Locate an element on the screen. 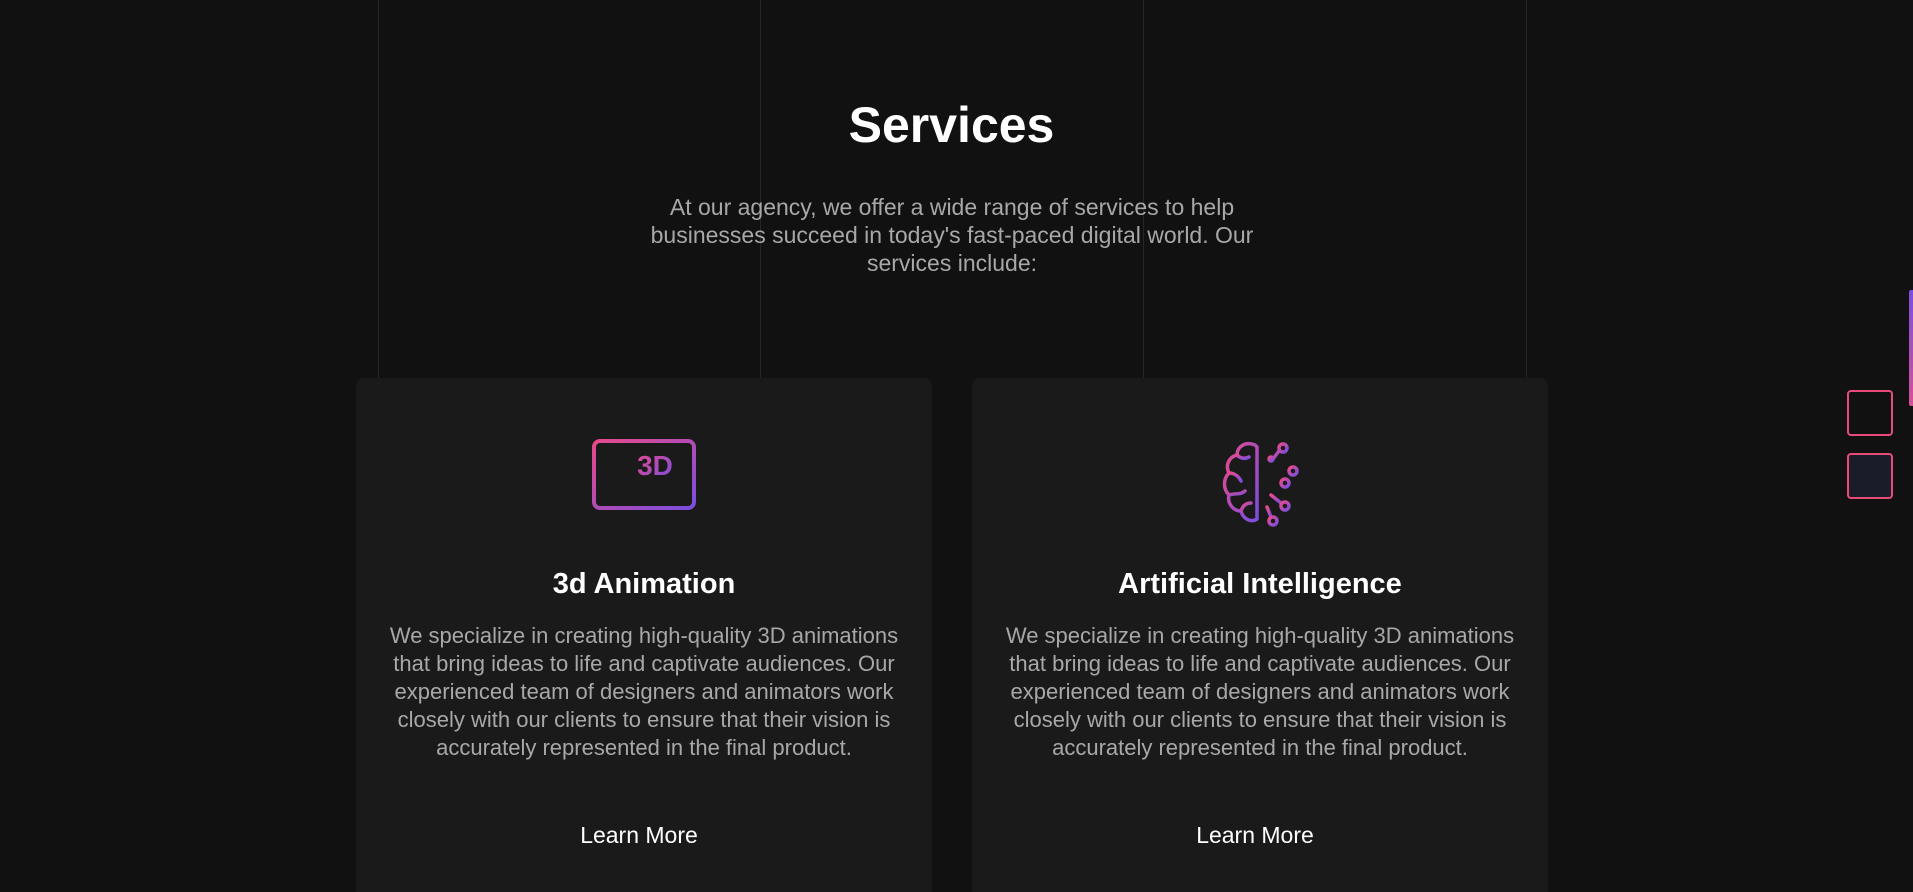 The image size is (1913, 892). ai-brain-icon is located at coordinates (1260, 482).